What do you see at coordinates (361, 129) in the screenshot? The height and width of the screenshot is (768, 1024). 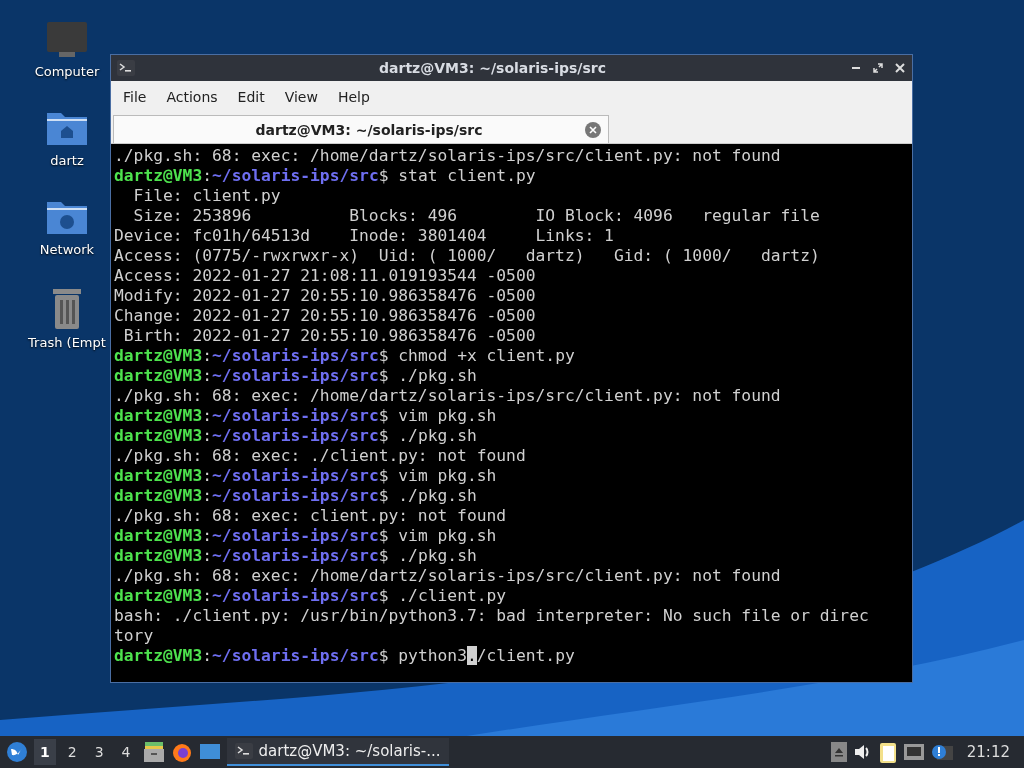 I see `terminal-tab: dartz@VM3: ~/solaris-ips/src` at bounding box center [361, 129].